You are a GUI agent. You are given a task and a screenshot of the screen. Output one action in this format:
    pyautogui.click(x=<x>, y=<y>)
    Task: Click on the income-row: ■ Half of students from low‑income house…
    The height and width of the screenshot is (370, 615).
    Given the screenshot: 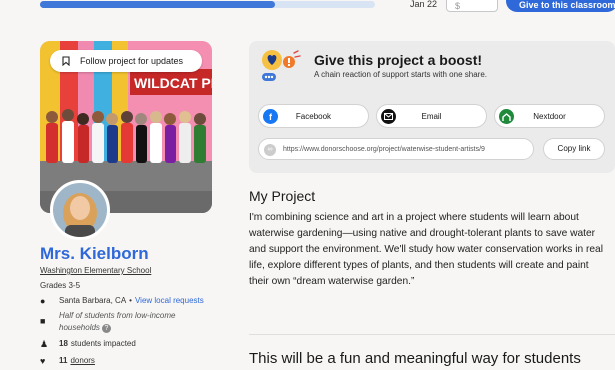 What is the action you would take?
    pyautogui.click(x=119, y=322)
    